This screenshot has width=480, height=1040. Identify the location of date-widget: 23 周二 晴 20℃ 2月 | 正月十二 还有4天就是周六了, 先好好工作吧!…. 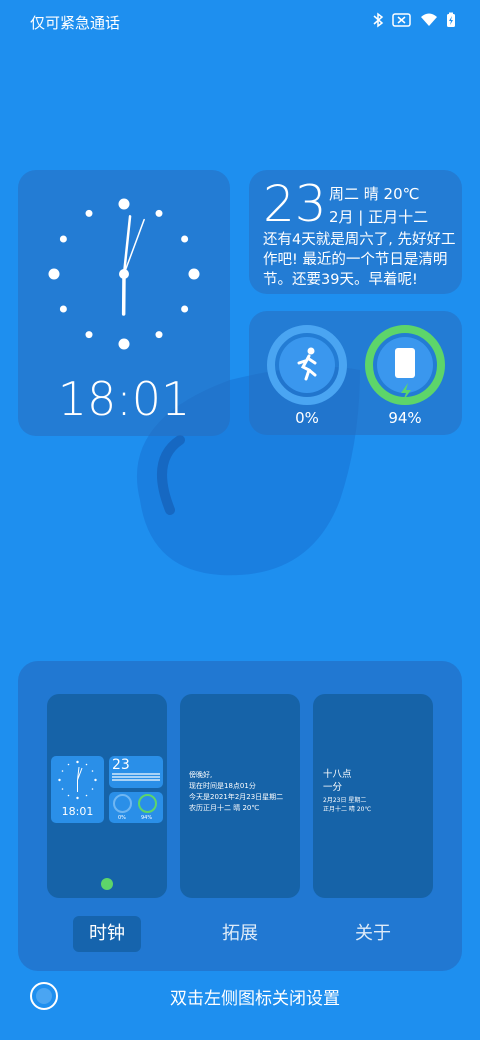
(355, 232).